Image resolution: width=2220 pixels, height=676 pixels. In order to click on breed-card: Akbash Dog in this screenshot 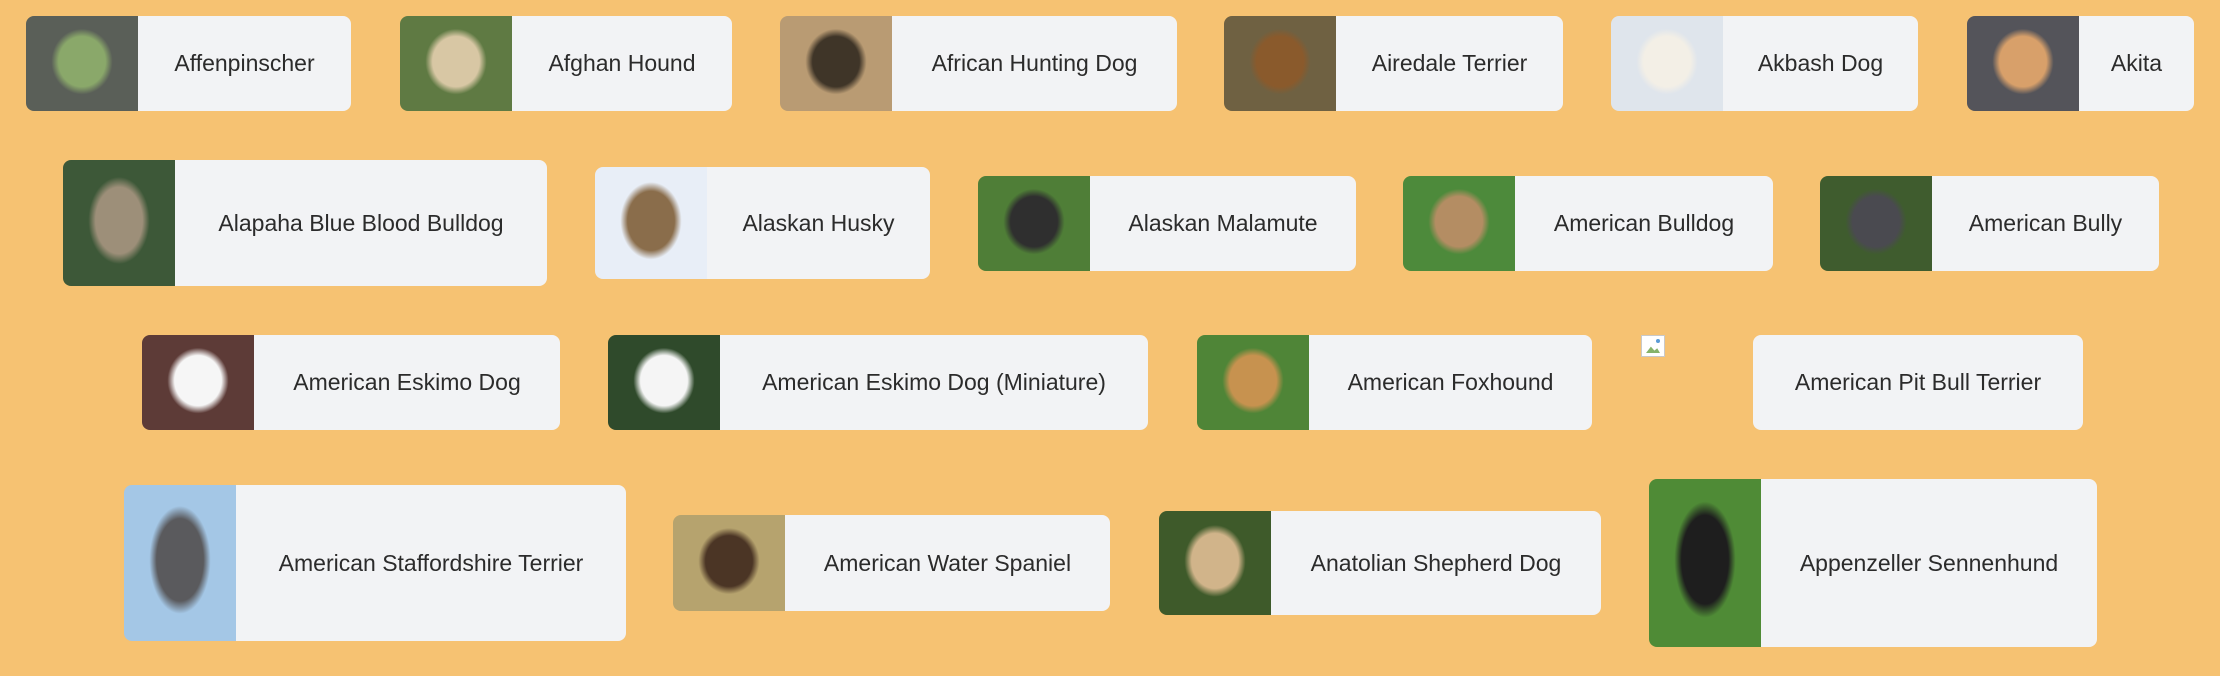, I will do `click(1764, 63)`.